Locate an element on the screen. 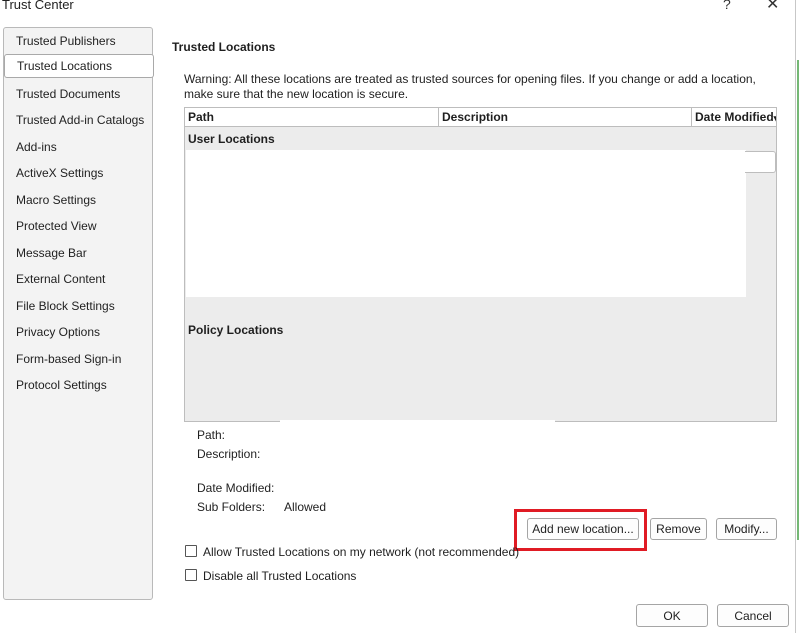 This screenshot has width=800, height=633. disable-all-label: Disable all Trusted Locations is located at coordinates (279, 576).